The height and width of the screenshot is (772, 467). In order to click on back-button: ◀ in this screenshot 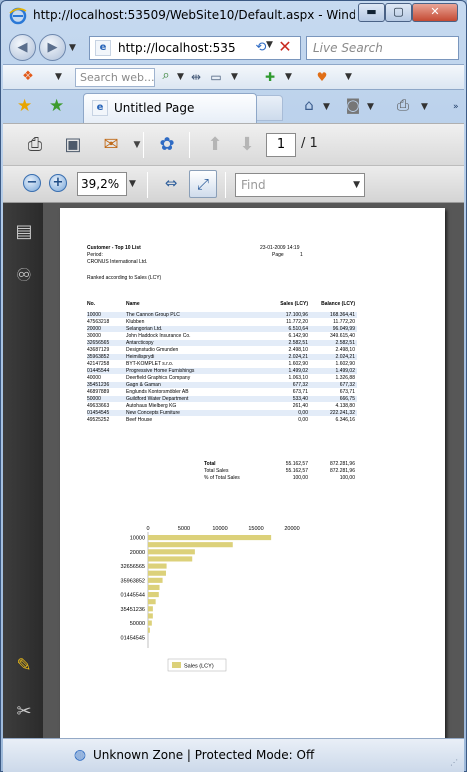, I will do `click(22, 47)`.